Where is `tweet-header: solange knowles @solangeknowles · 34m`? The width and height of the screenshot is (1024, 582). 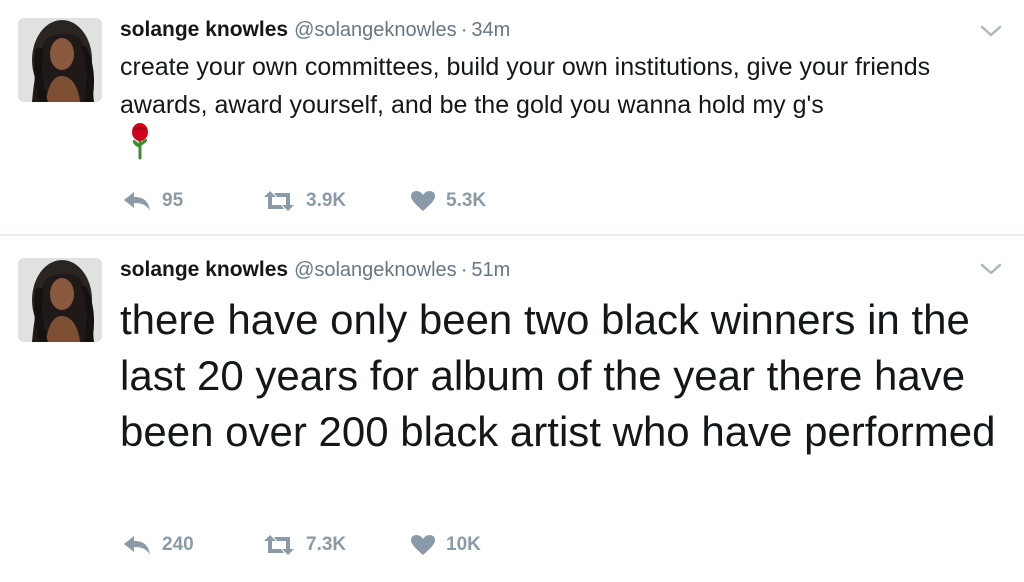 tweet-header: solange knowles @solangeknowles · 34m is located at coordinates (315, 30).